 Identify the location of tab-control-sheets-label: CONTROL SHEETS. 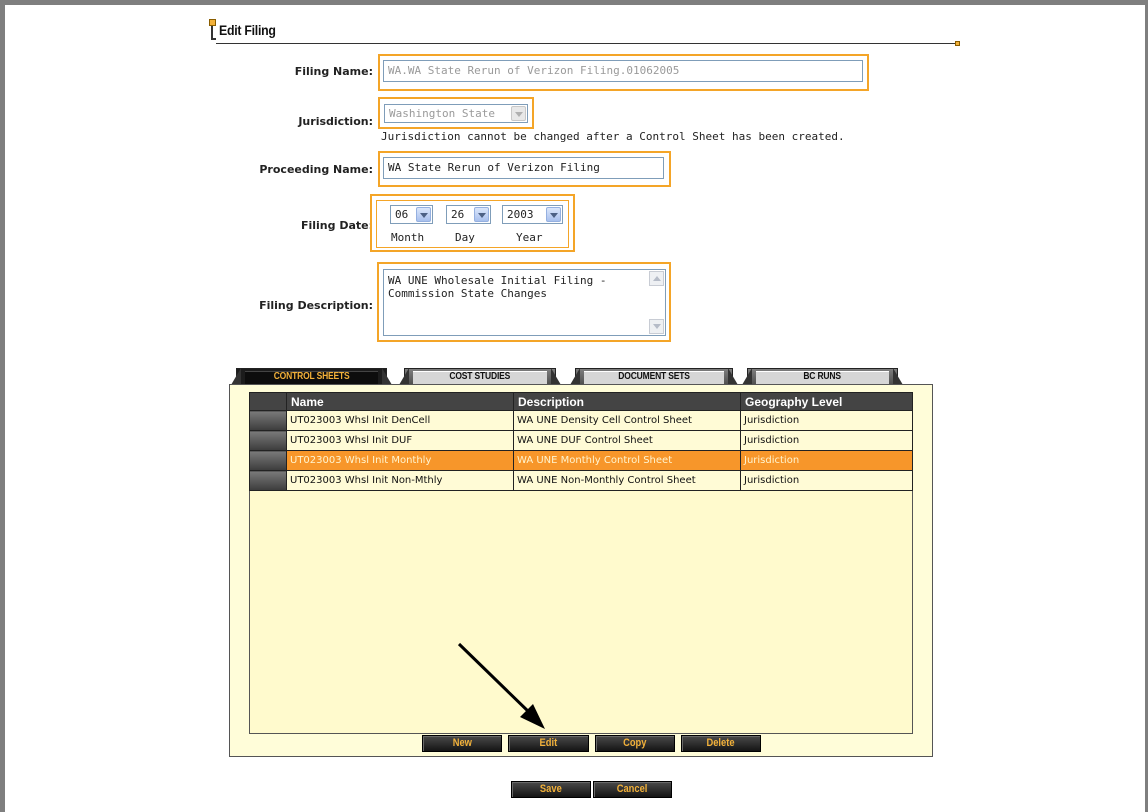
(311, 376).